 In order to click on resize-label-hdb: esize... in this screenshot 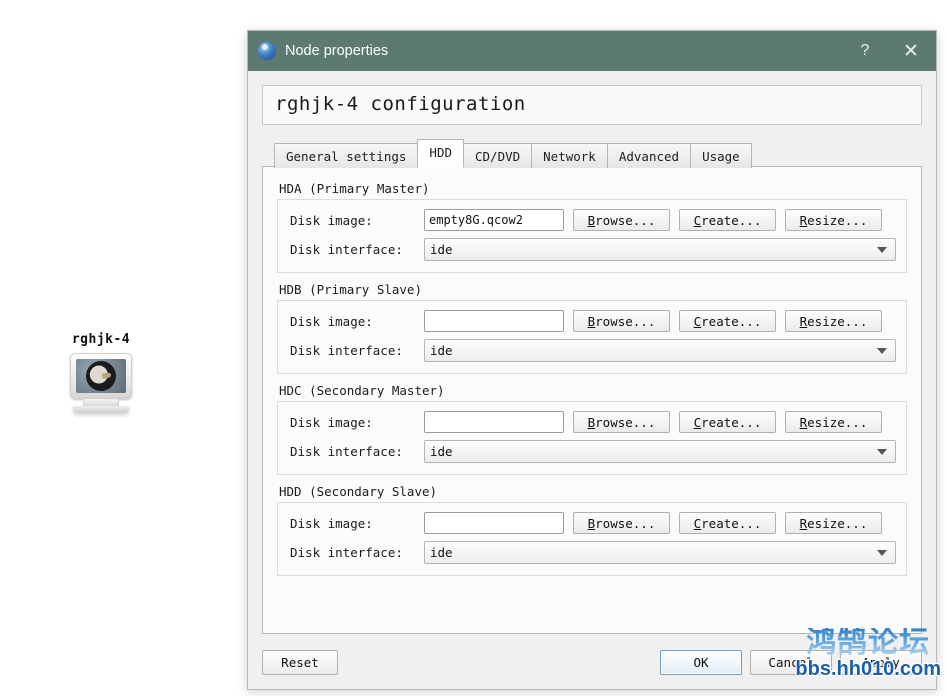, I will do `click(837, 321)`.